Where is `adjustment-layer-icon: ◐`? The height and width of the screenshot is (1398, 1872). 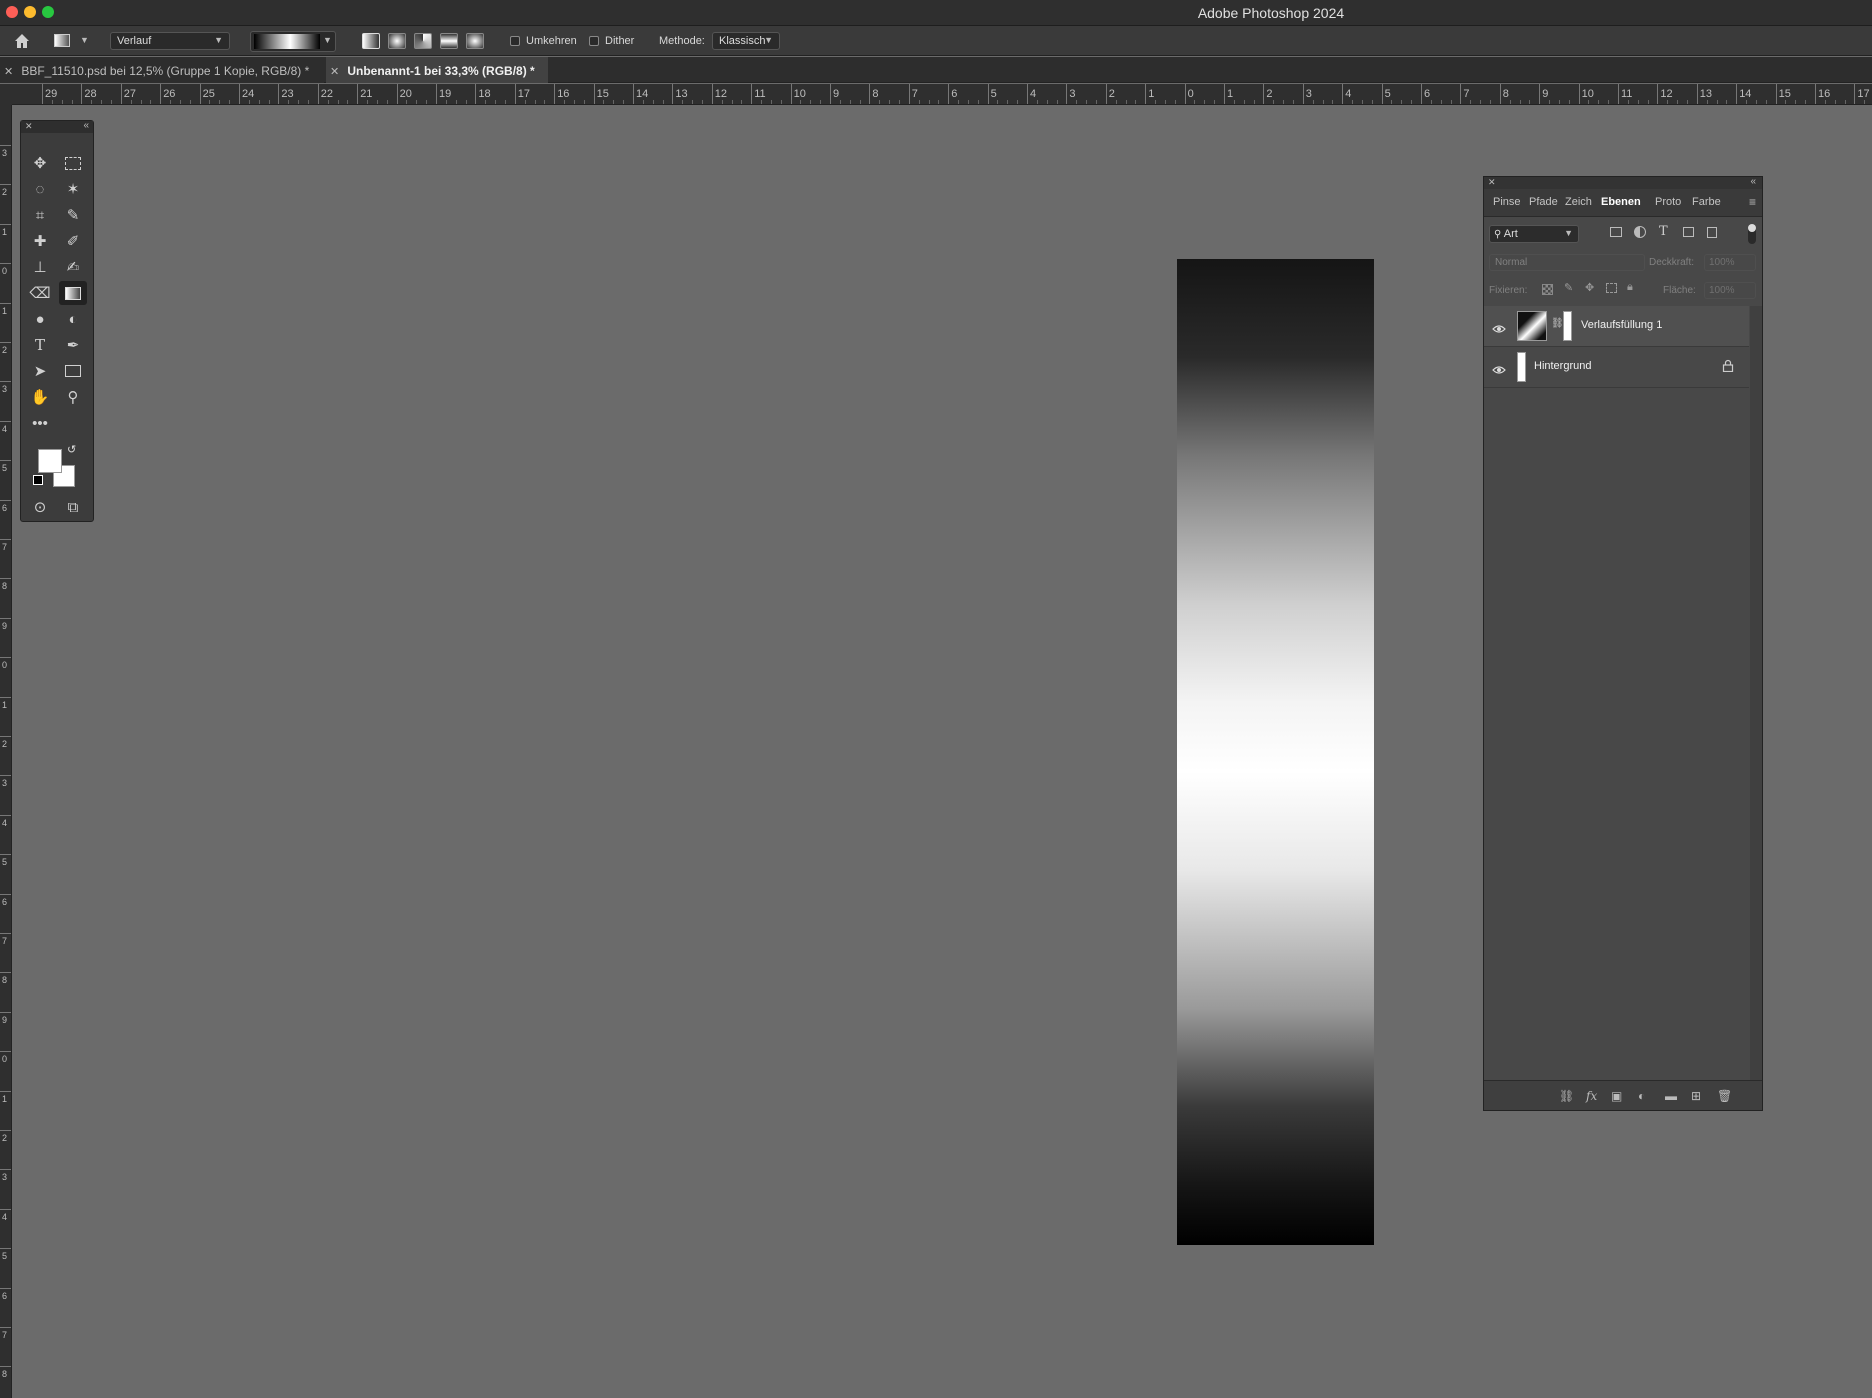 adjustment-layer-icon: ◐ is located at coordinates (1641, 1096).